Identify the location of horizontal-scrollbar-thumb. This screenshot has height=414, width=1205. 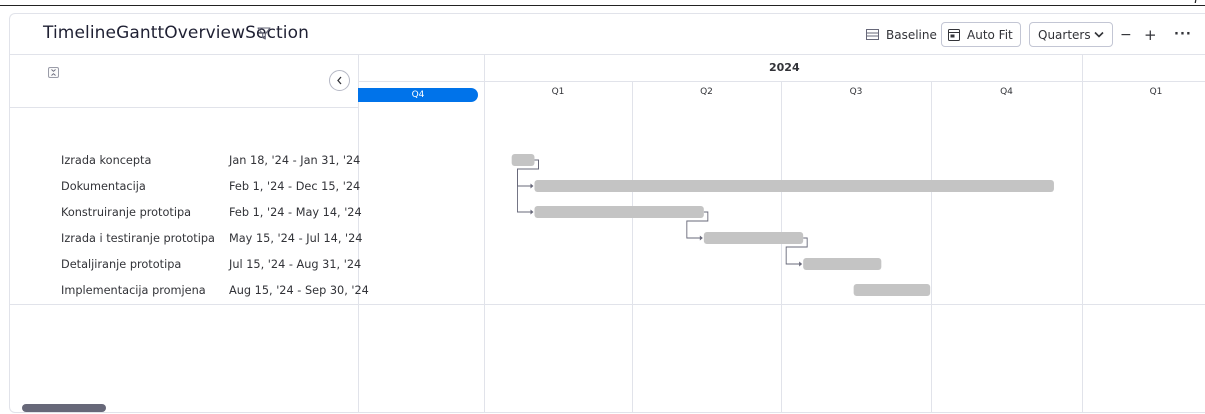
(64, 408).